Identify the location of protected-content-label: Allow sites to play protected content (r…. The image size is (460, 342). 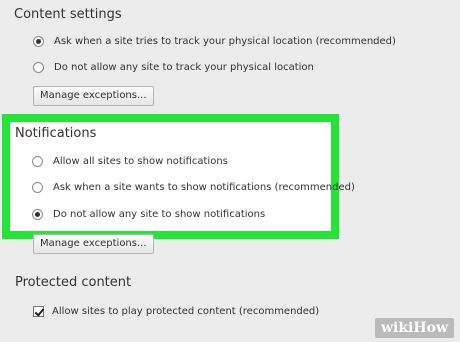
(186, 311).